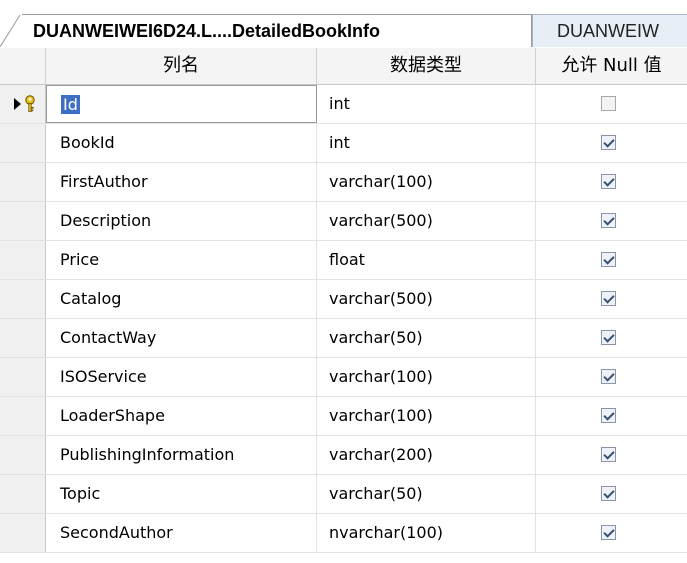  What do you see at coordinates (106, 220) in the screenshot?
I see `column-name-text: Description` at bounding box center [106, 220].